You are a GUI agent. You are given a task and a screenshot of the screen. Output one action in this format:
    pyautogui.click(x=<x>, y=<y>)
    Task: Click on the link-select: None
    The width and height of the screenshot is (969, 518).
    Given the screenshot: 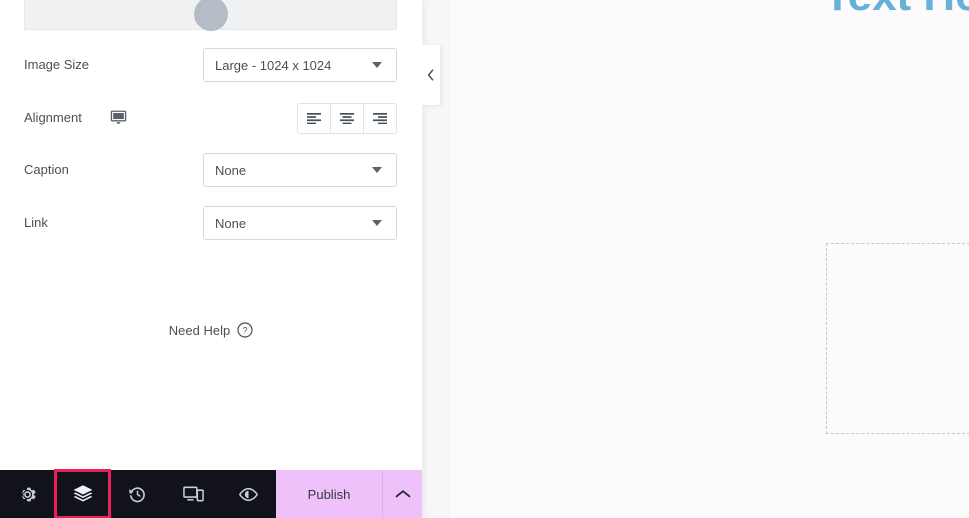 What is the action you would take?
    pyautogui.click(x=300, y=223)
    